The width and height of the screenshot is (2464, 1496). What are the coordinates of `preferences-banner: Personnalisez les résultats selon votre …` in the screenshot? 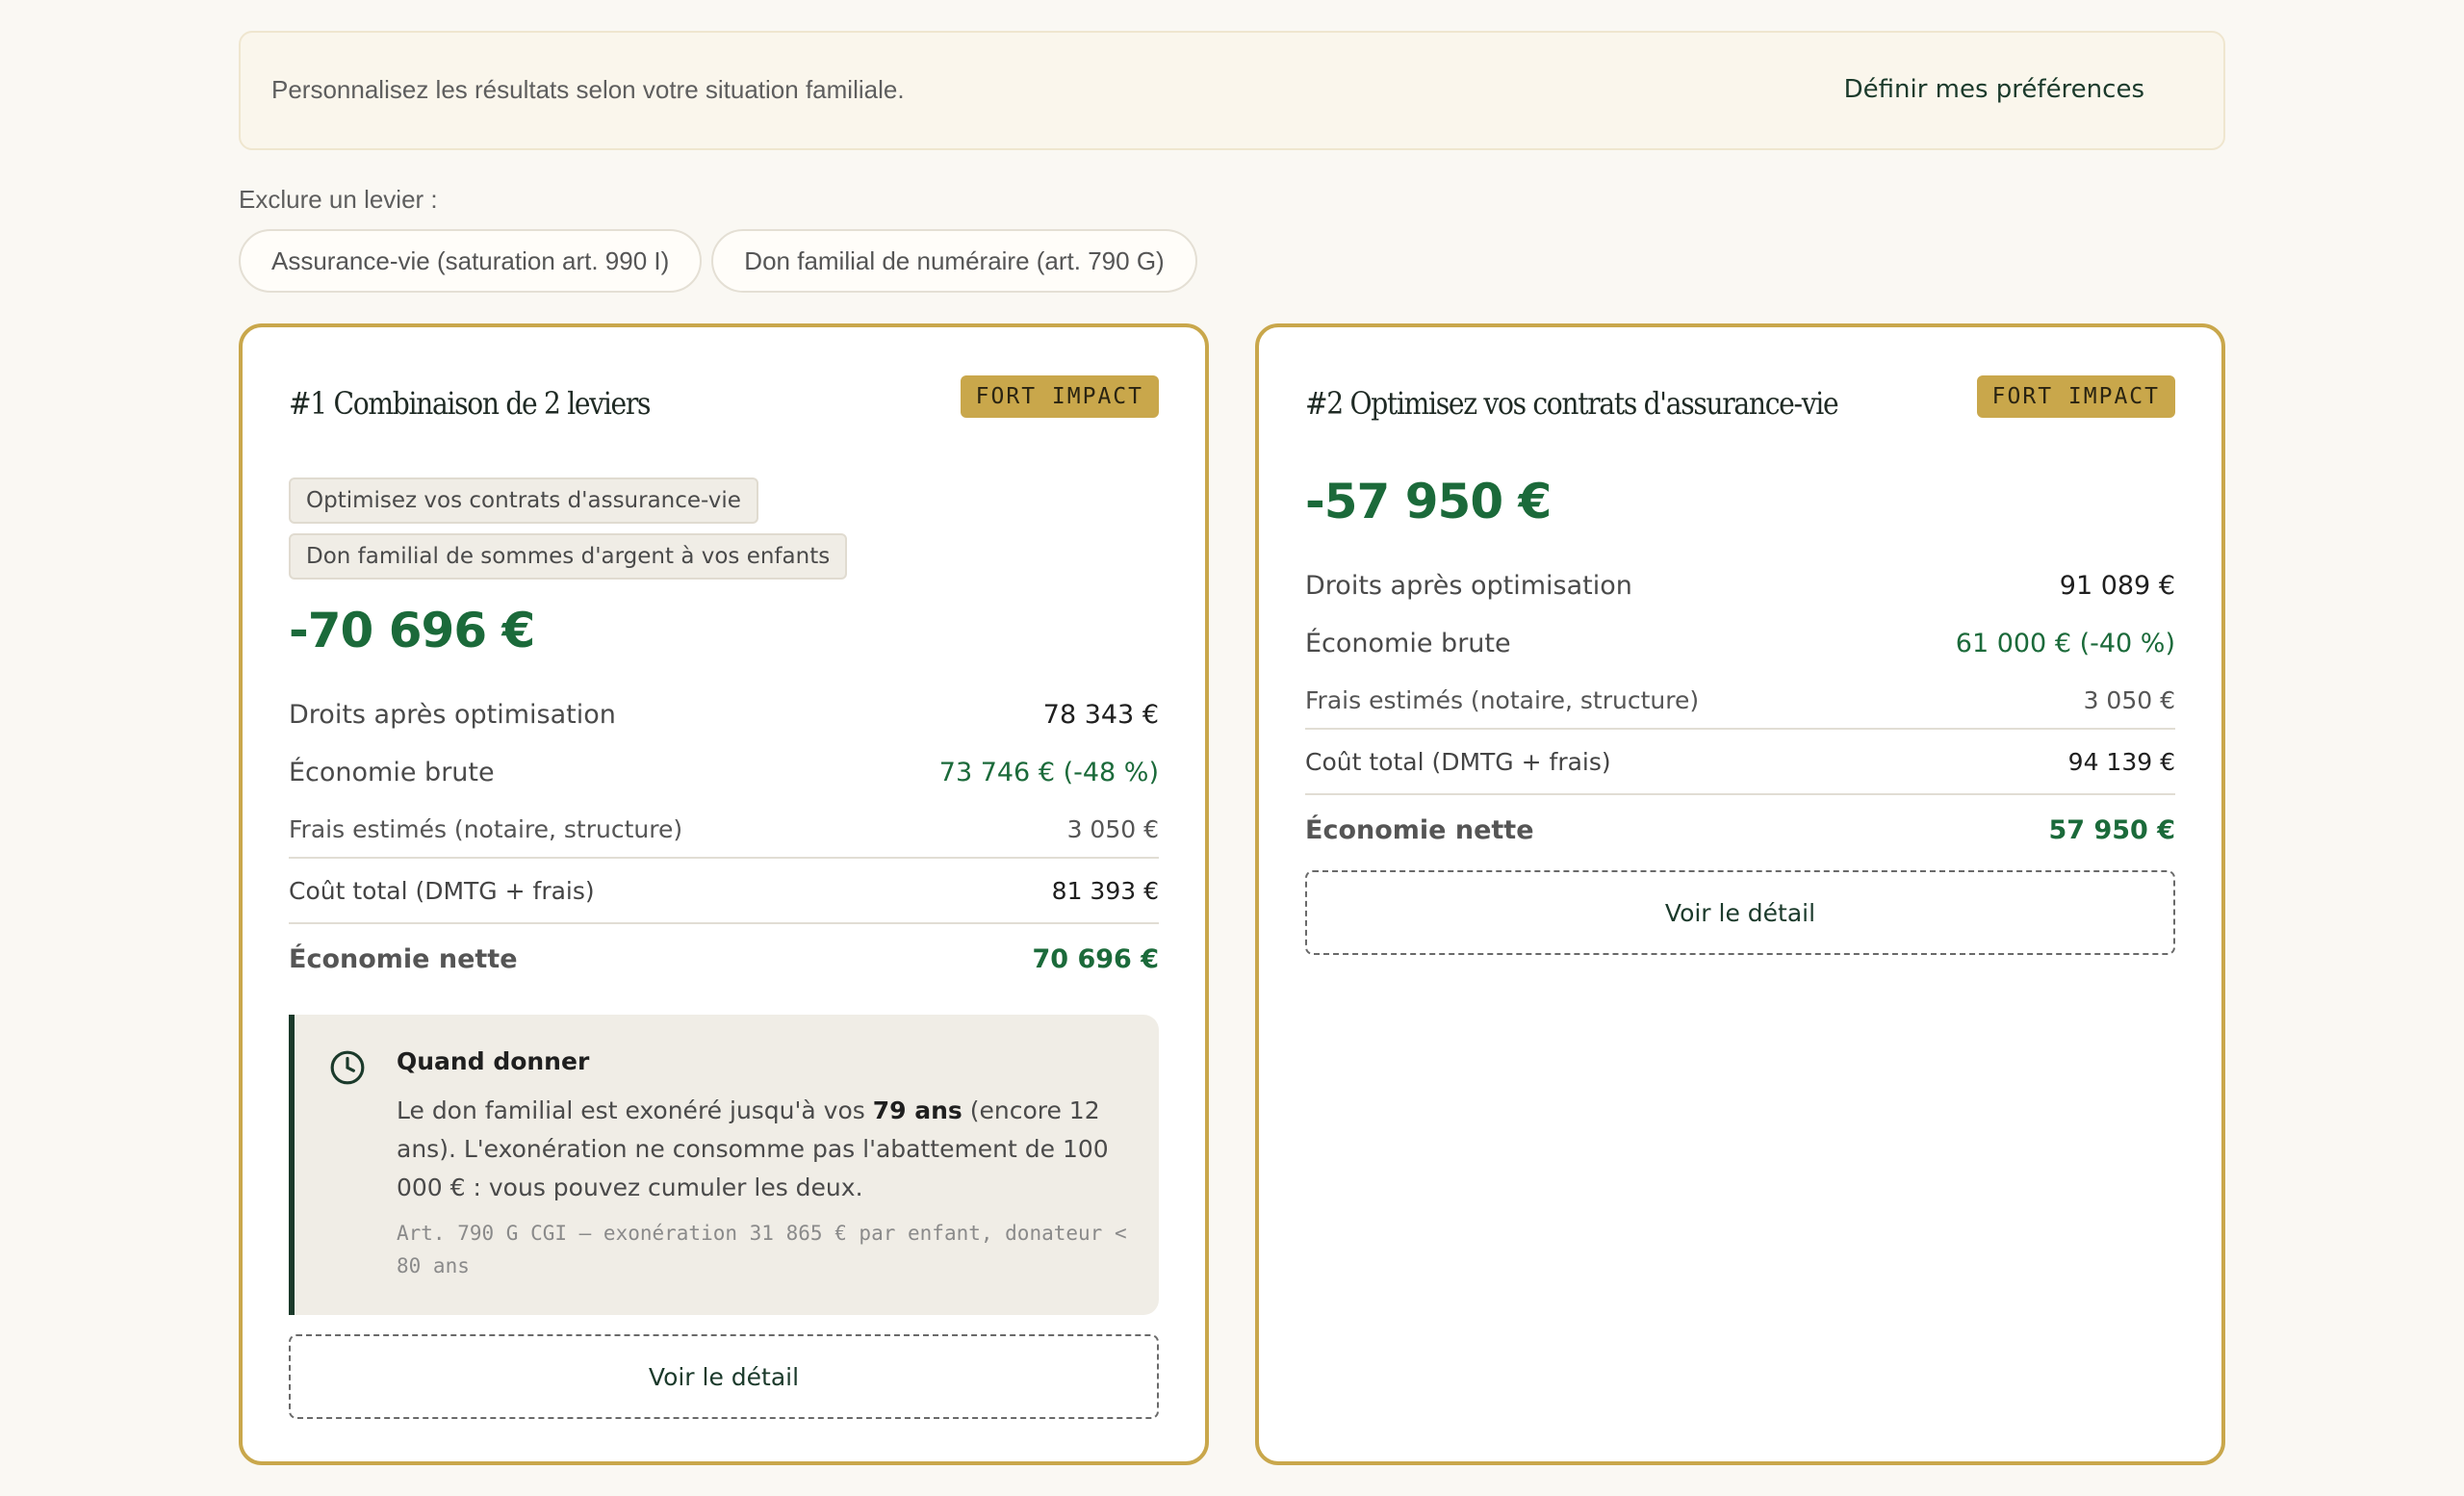 It's located at (1232, 90).